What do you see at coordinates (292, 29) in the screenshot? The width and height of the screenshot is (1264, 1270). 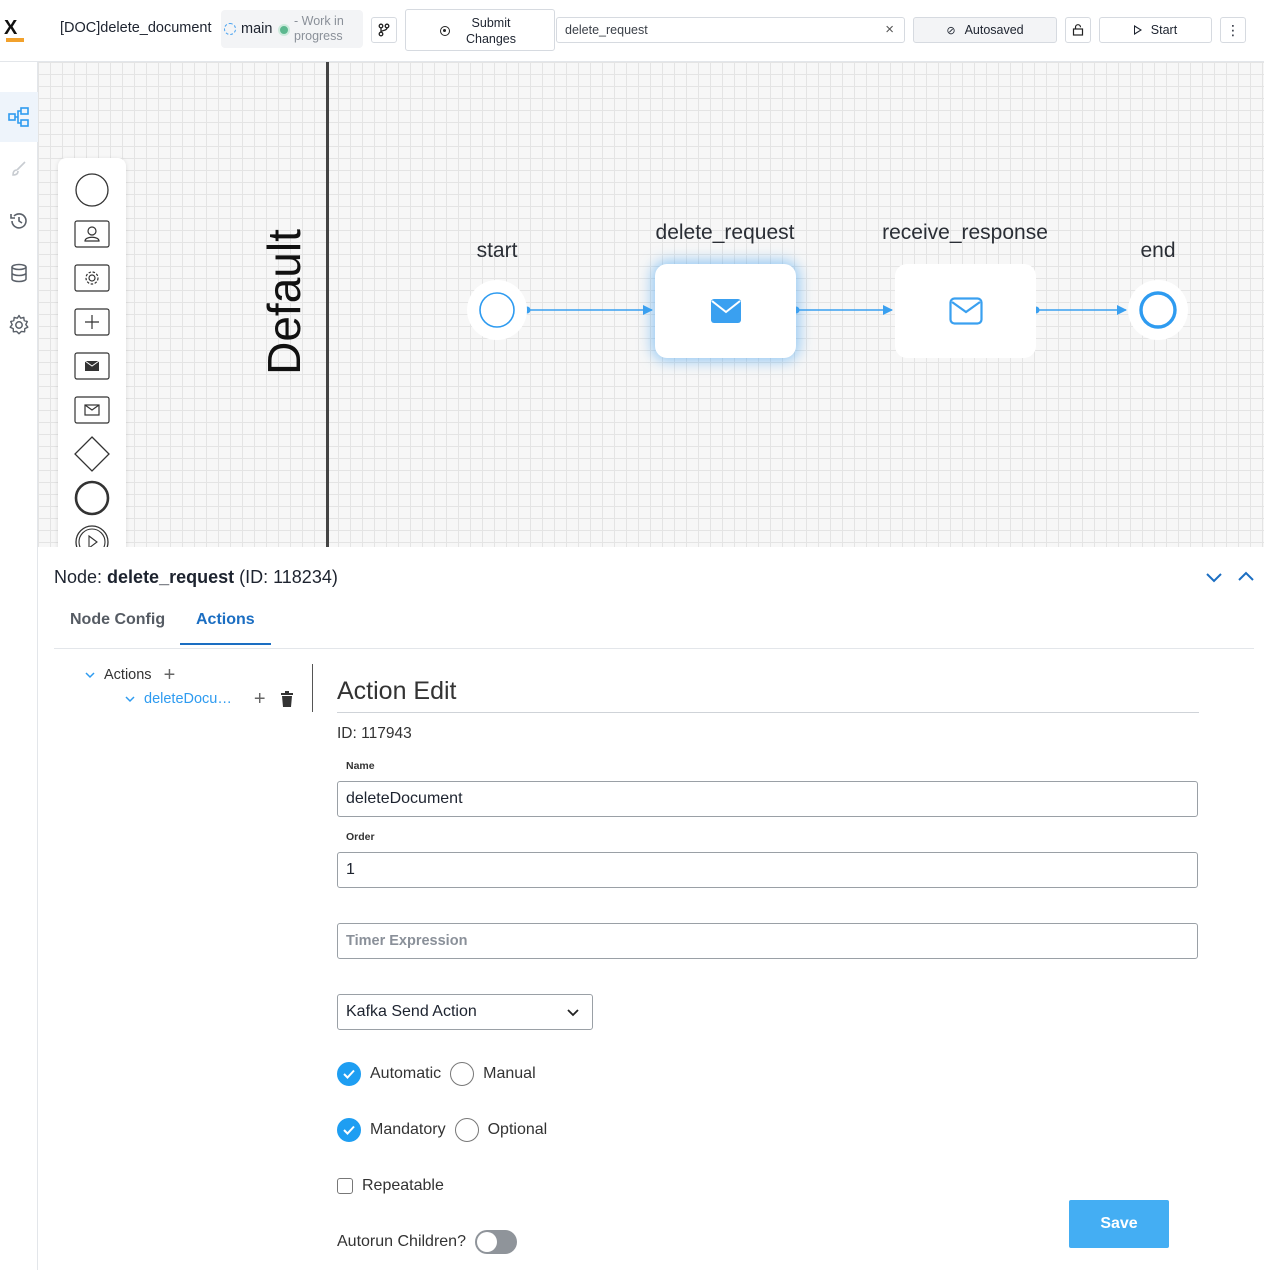 I see `branch-selector: main - Work in progress` at bounding box center [292, 29].